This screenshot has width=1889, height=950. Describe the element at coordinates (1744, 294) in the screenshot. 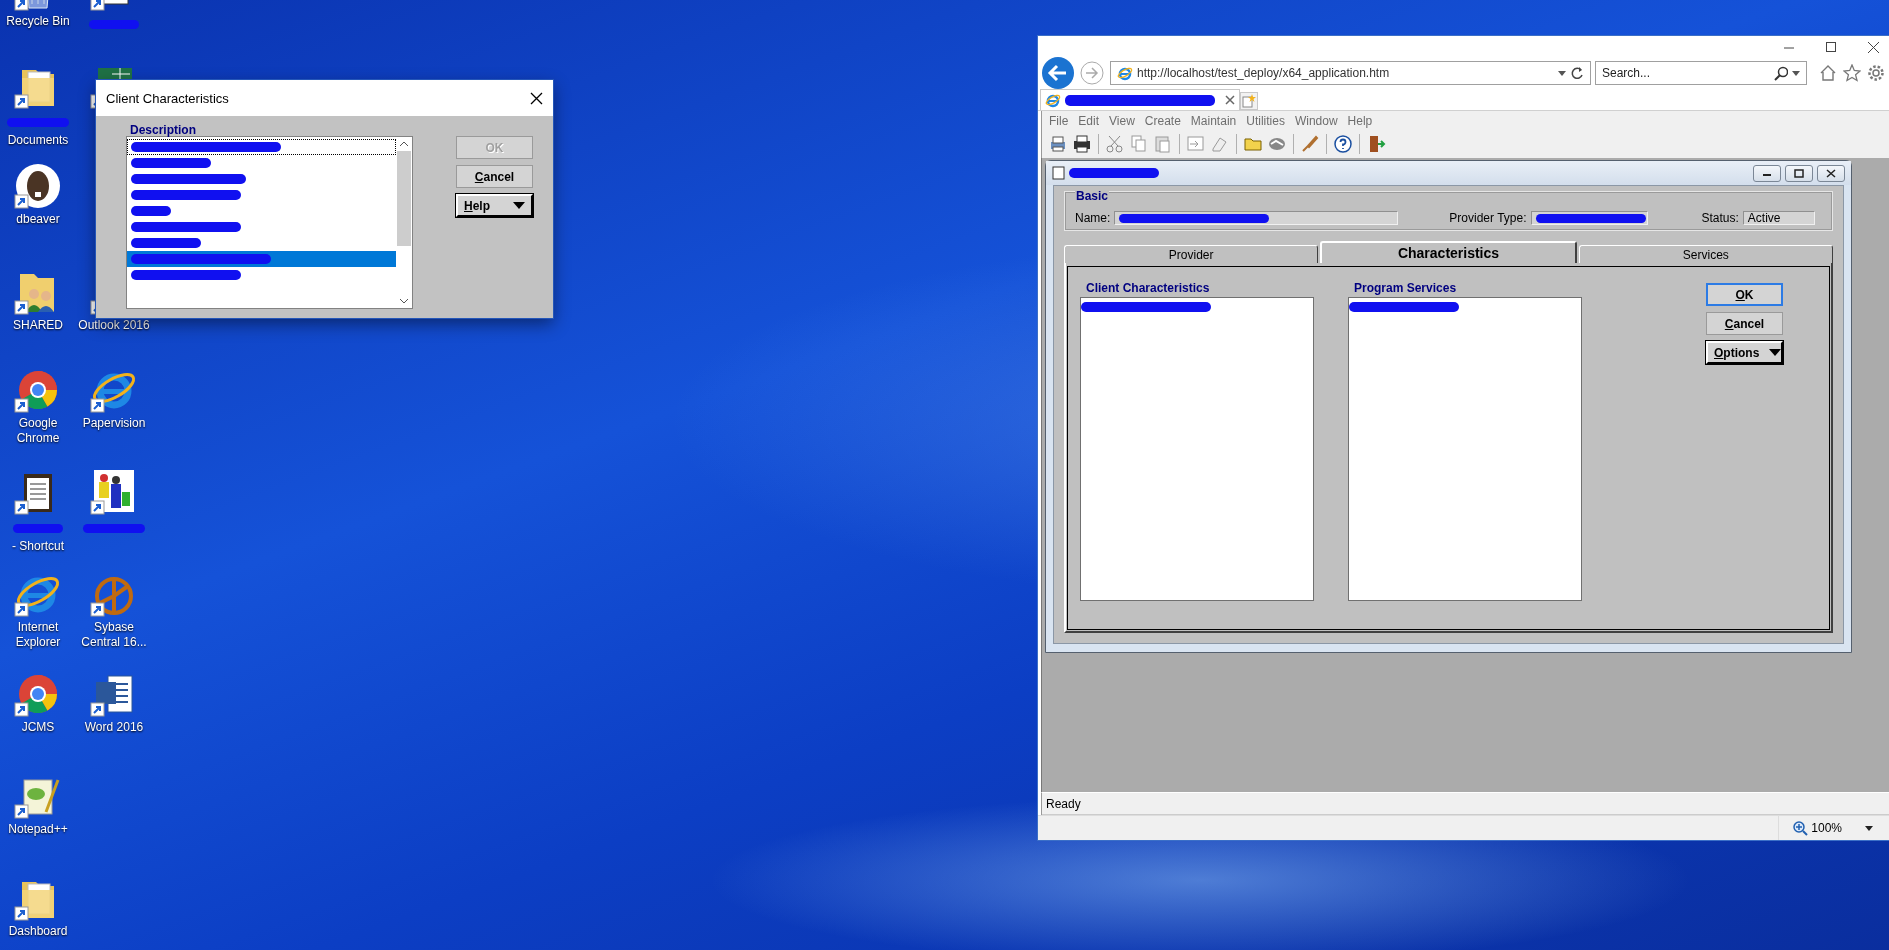

I see `push-button: OK` at that location.